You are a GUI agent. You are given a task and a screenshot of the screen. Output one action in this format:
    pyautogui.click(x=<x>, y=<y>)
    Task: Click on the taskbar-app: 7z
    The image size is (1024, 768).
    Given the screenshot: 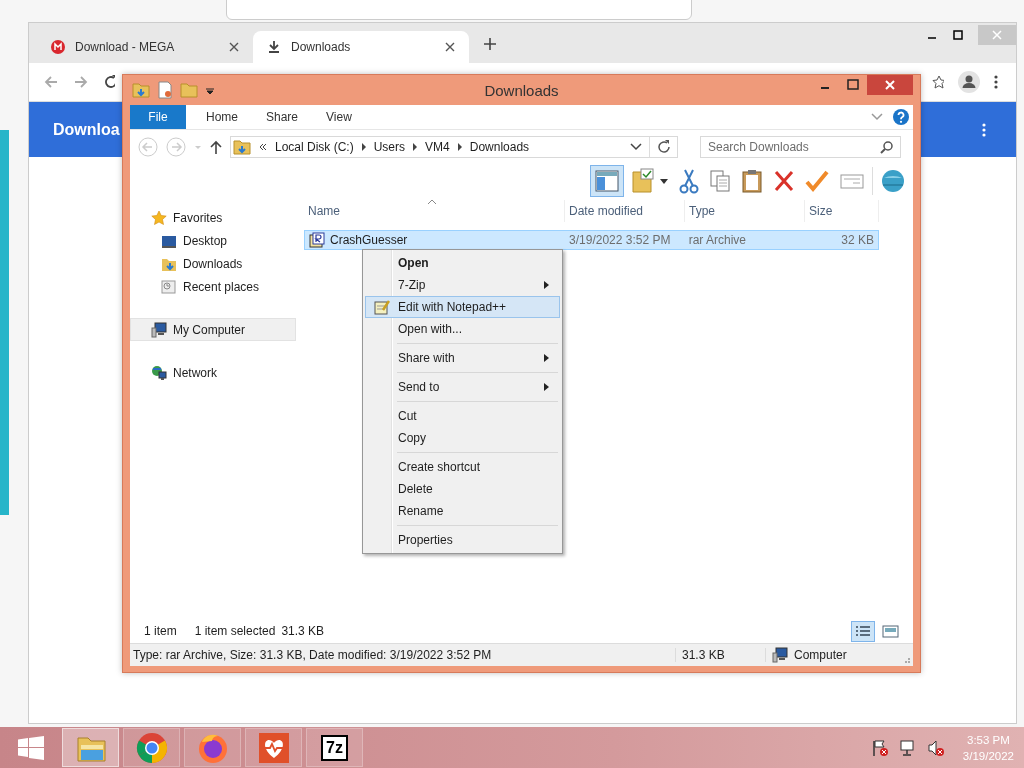 What is the action you would take?
    pyautogui.click(x=334, y=747)
    